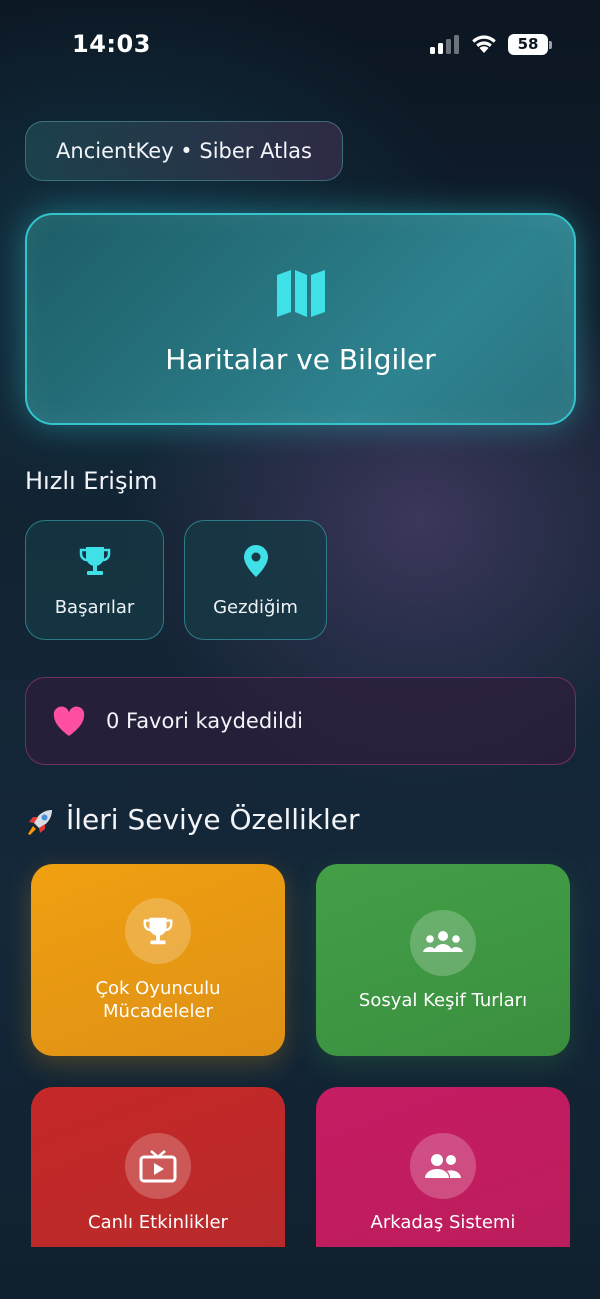  What do you see at coordinates (184, 151) in the screenshot?
I see `app-title-chip: AncientKey • Siber Atlas` at bounding box center [184, 151].